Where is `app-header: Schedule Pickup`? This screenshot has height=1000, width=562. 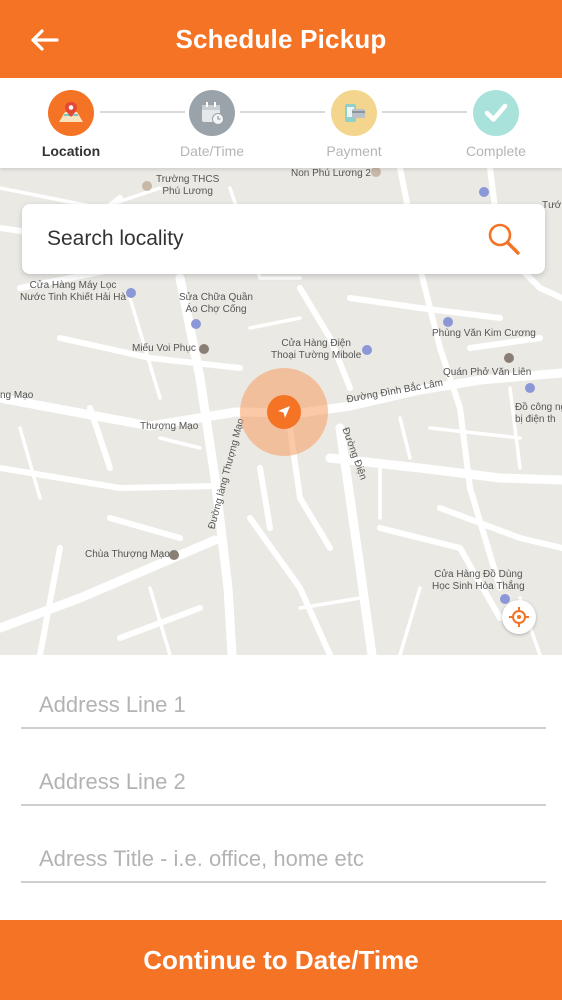
app-header: Schedule Pickup is located at coordinates (281, 39).